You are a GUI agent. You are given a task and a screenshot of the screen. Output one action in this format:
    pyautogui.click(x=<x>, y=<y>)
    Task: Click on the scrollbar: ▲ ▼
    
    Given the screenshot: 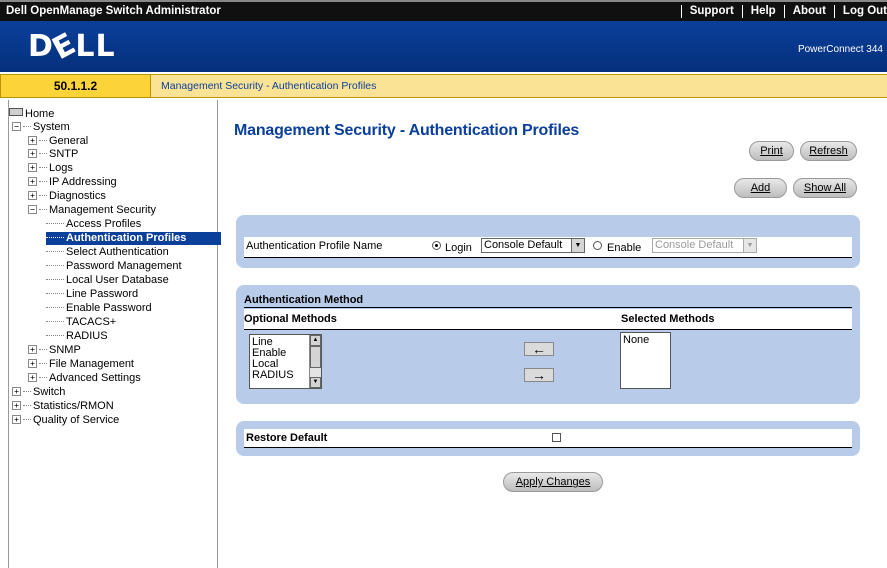 What is the action you would take?
    pyautogui.click(x=315, y=361)
    